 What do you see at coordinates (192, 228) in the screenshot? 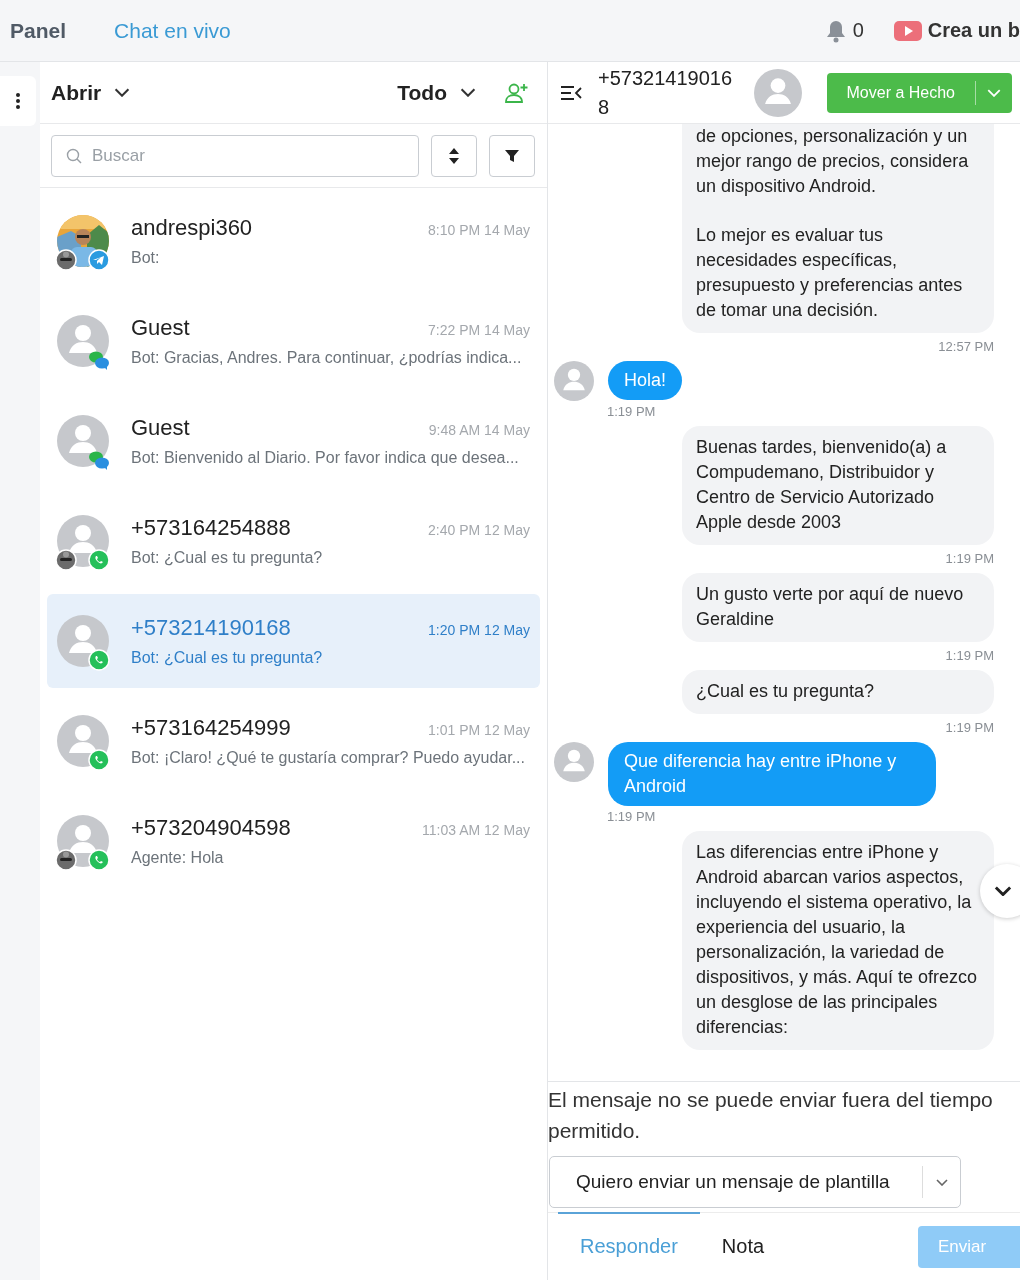
I see `contact-name: andrespi360` at bounding box center [192, 228].